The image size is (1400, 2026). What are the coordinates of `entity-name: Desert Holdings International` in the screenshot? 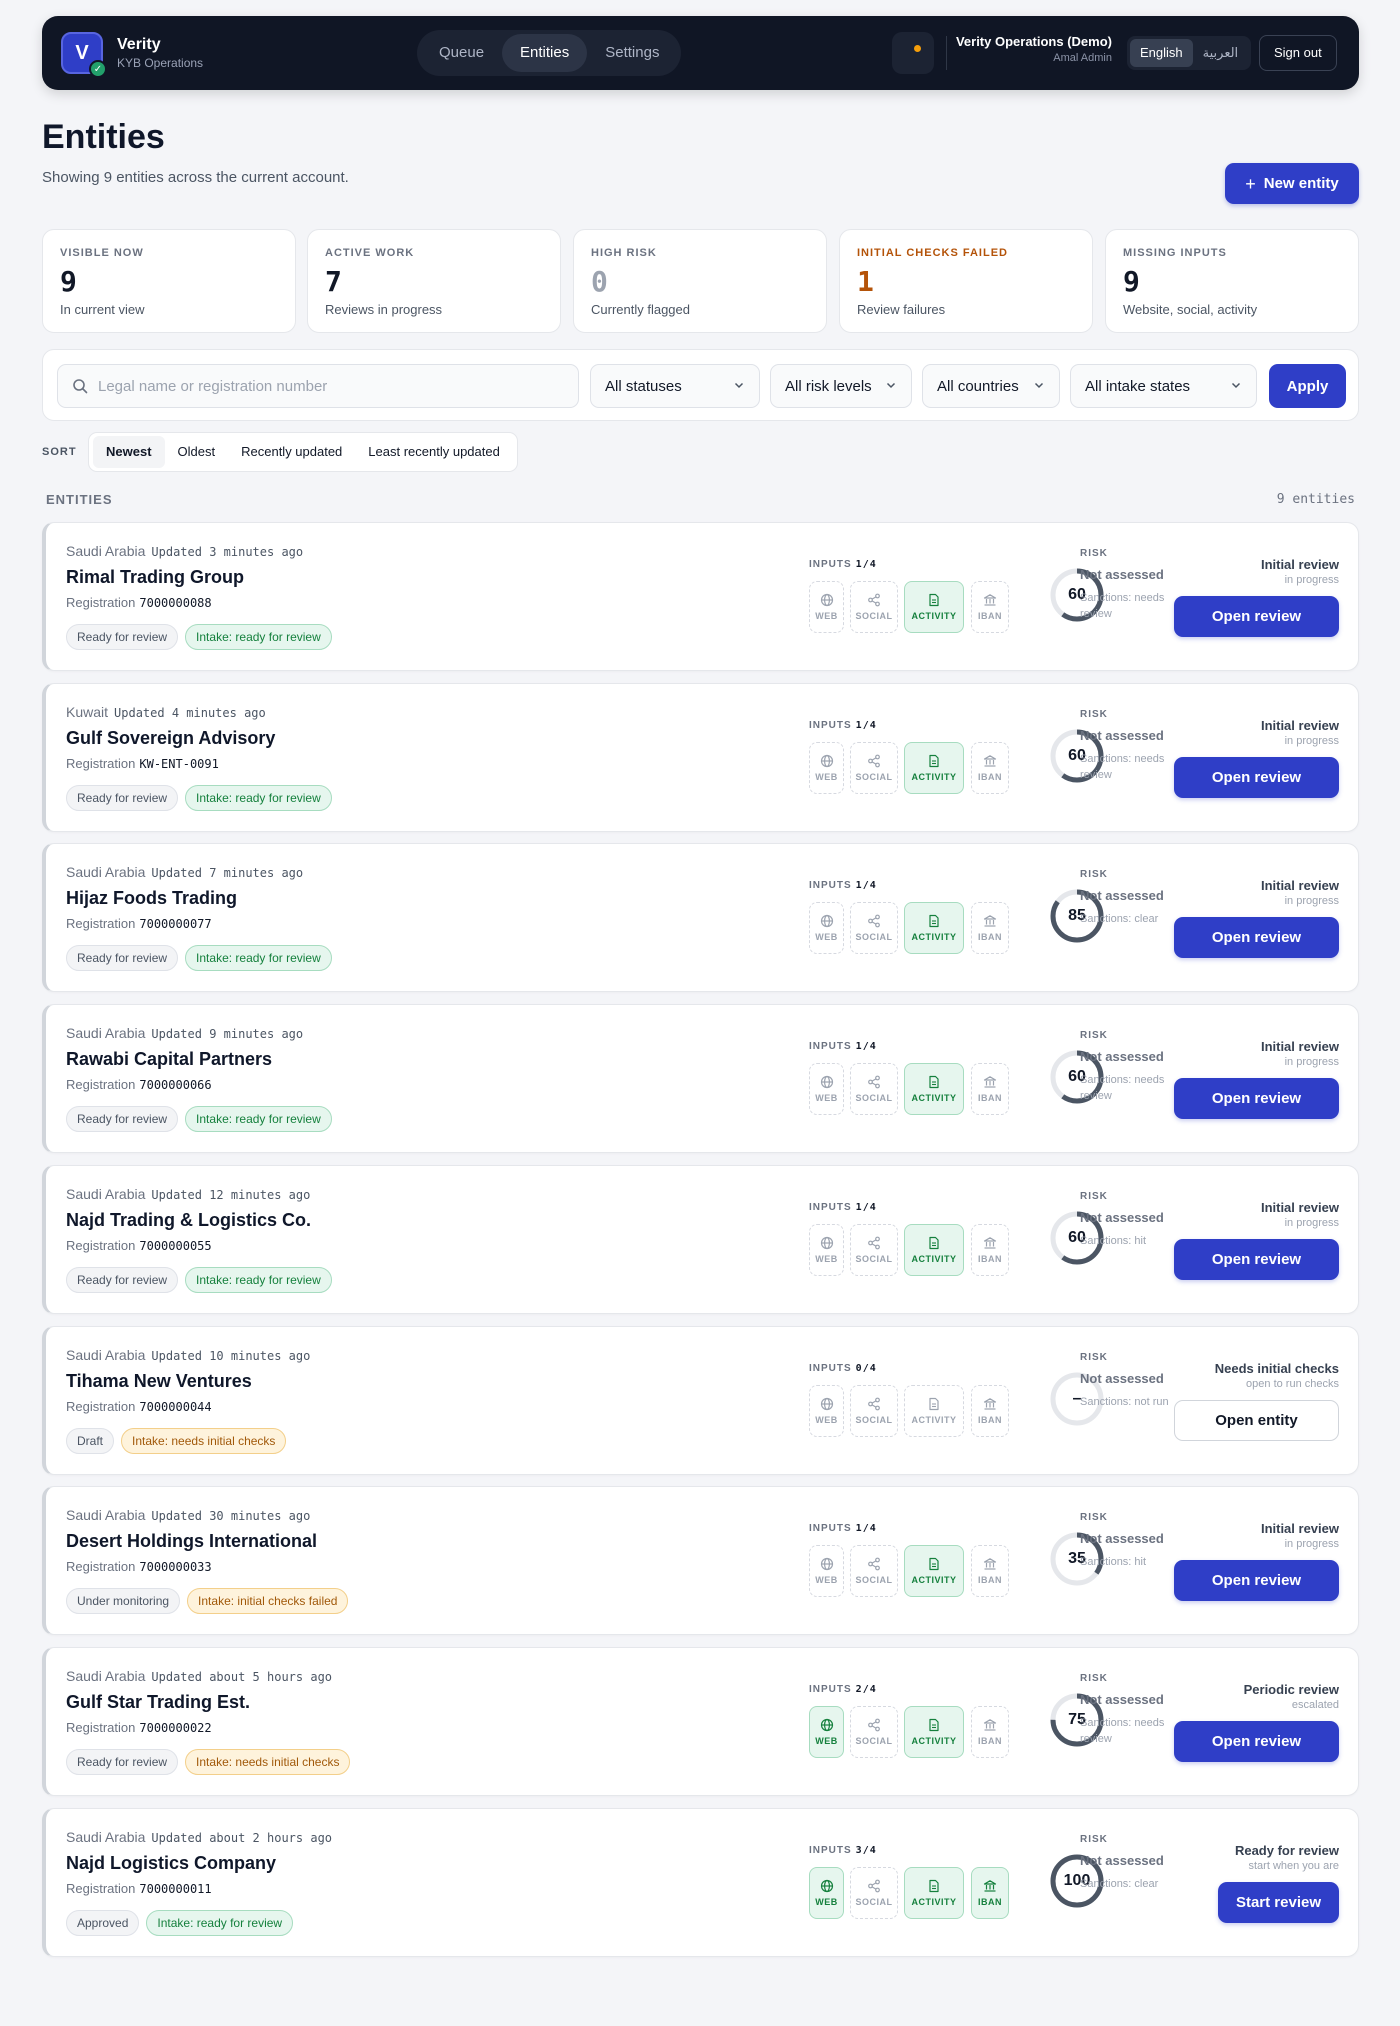 It's located at (191, 1541).